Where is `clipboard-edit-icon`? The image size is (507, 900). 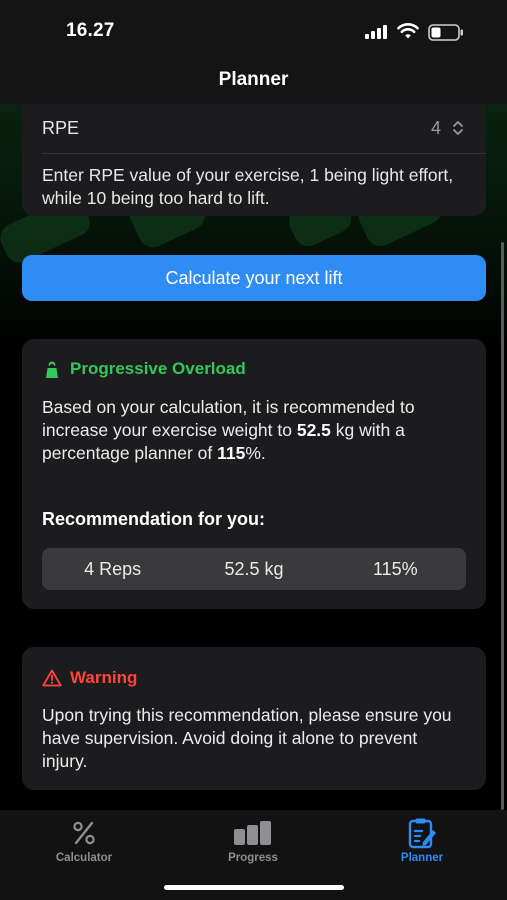 clipboard-edit-icon is located at coordinates (422, 833).